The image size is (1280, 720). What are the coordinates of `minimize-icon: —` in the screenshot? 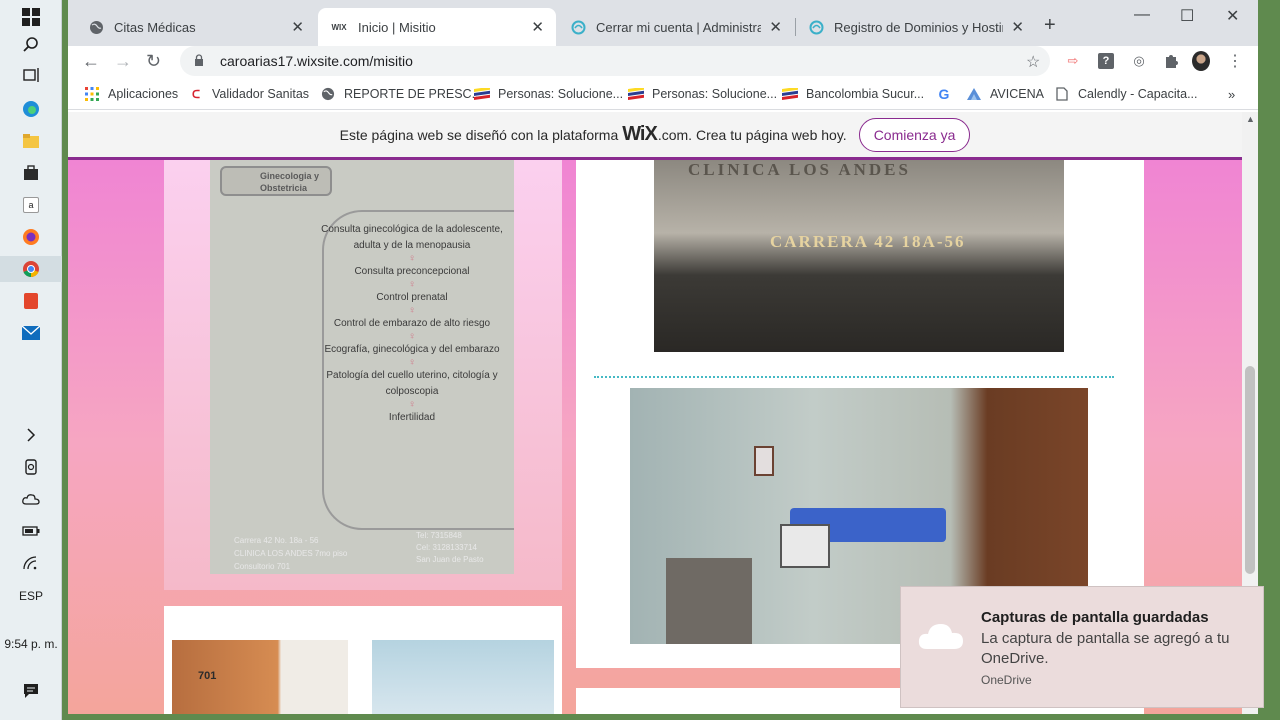 It's located at (1142, 15).